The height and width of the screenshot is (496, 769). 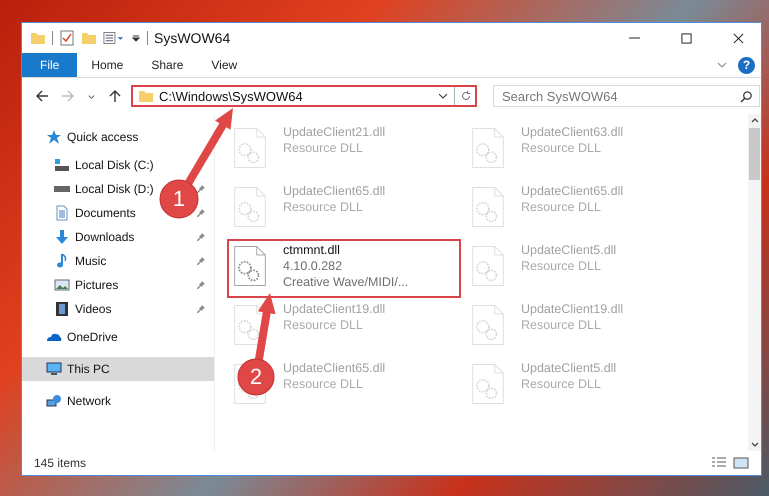 I want to click on search-field: Search SysWOW64, so click(x=626, y=96).